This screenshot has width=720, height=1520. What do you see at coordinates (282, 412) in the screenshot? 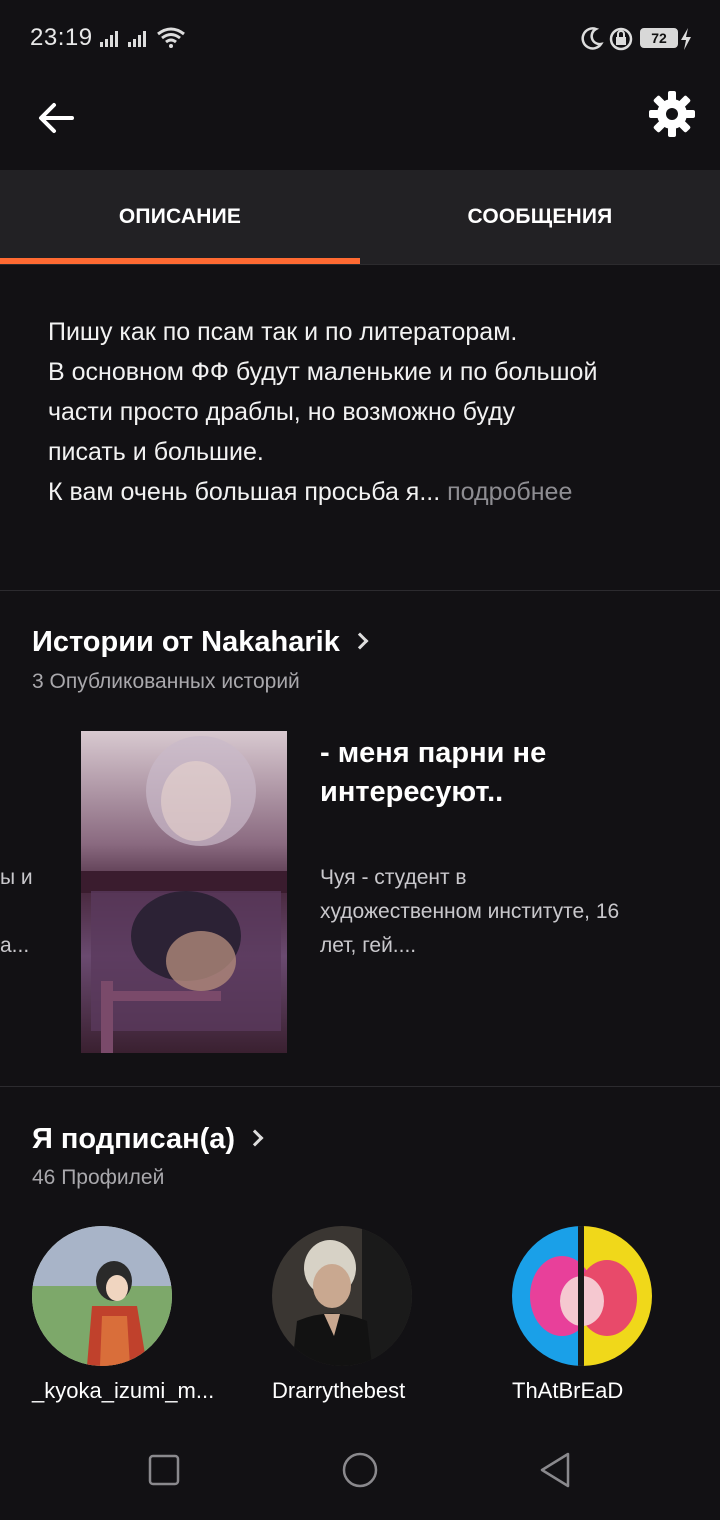
I see `description-line: части просто драблы, но возможно буду` at bounding box center [282, 412].